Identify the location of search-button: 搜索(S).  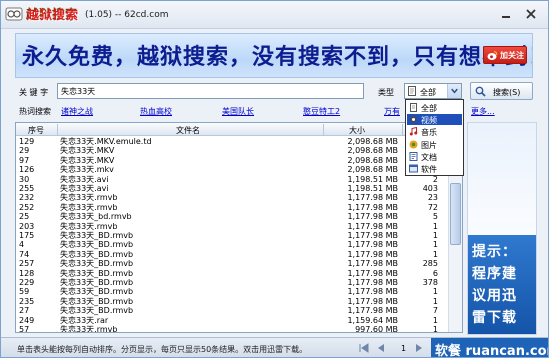
(501, 91).